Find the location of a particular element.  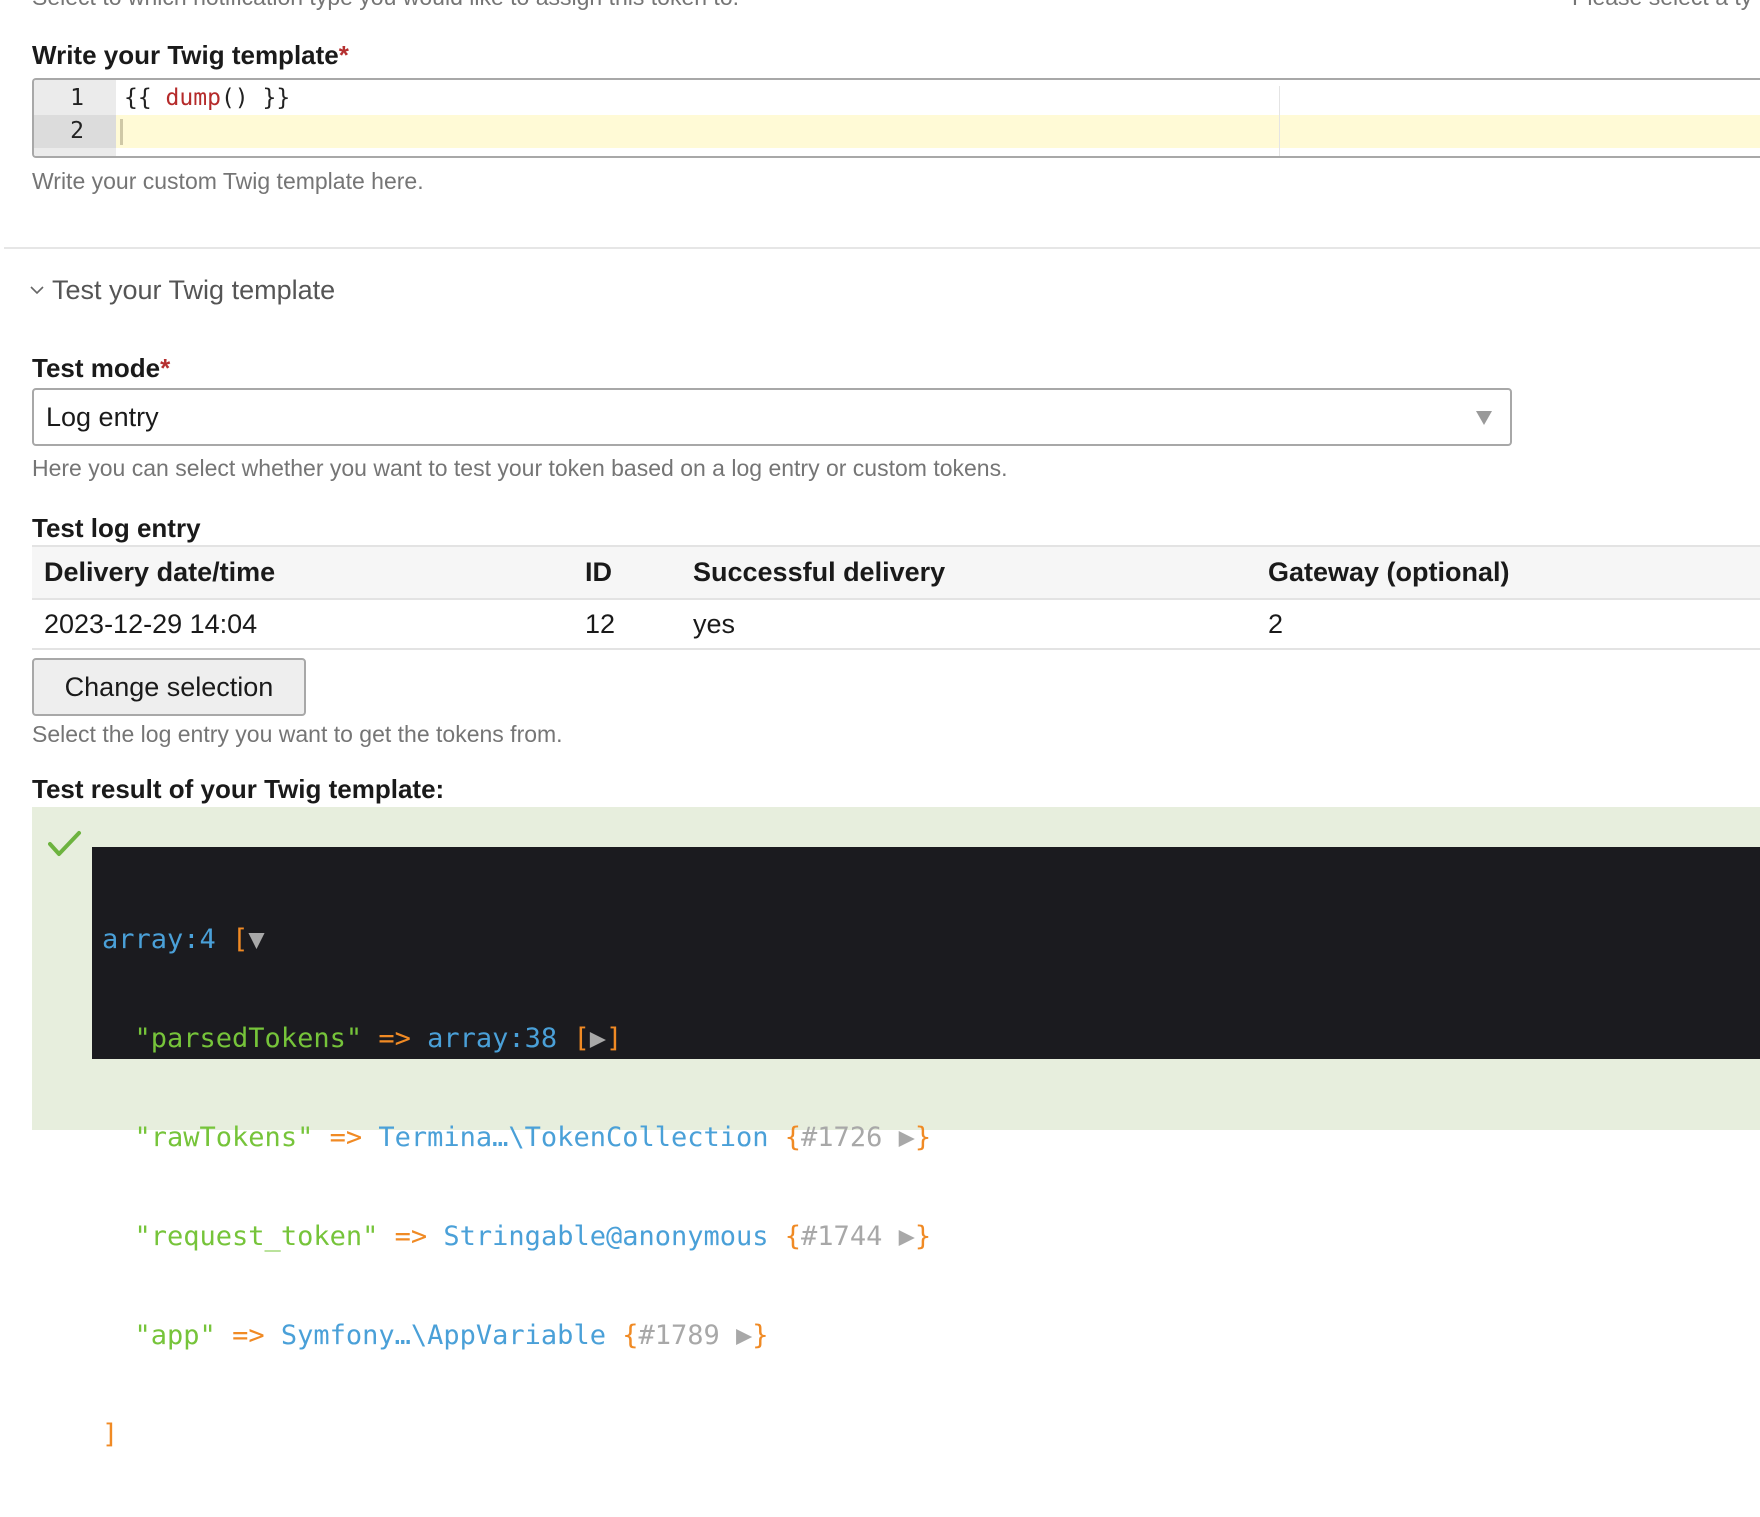

dump-ref: #1726 is located at coordinates (842, 1137).